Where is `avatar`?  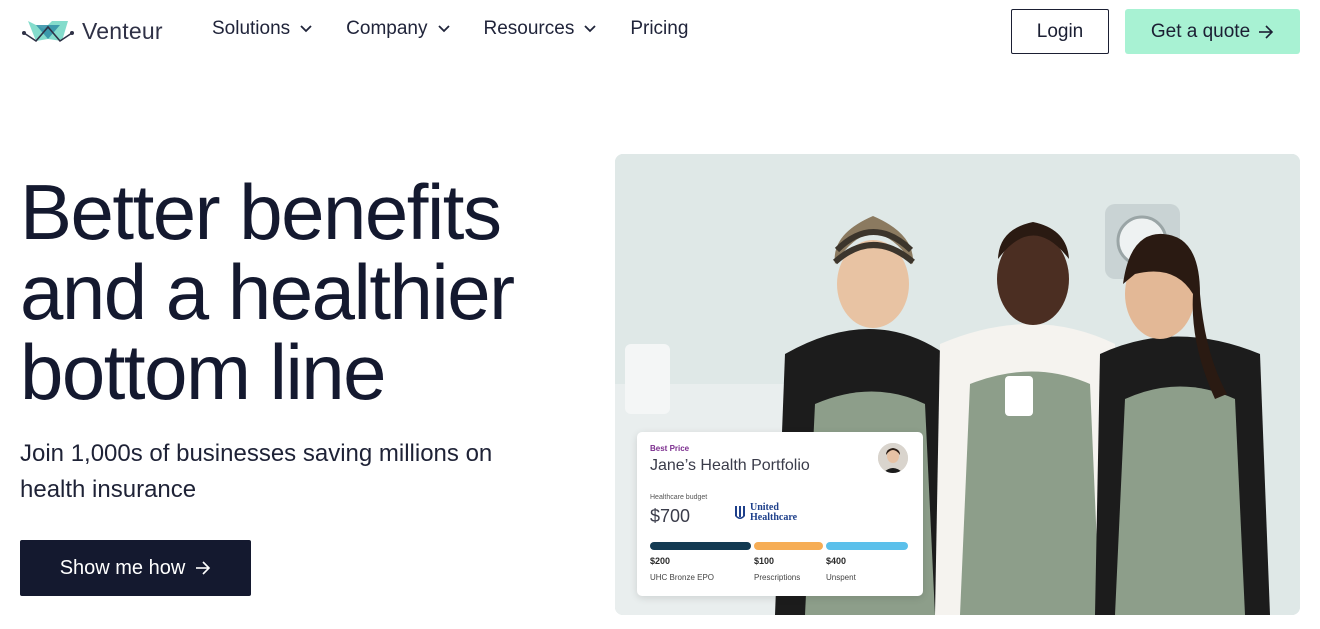
avatar is located at coordinates (893, 458).